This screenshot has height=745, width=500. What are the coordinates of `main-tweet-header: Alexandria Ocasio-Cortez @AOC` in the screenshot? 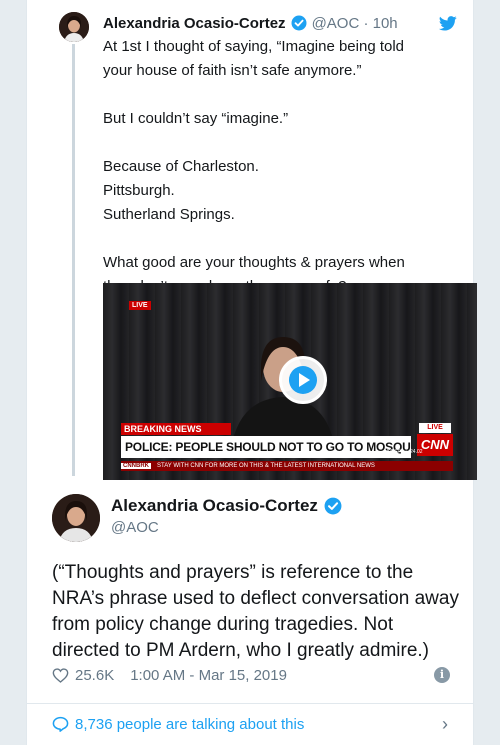 It's located at (281, 516).